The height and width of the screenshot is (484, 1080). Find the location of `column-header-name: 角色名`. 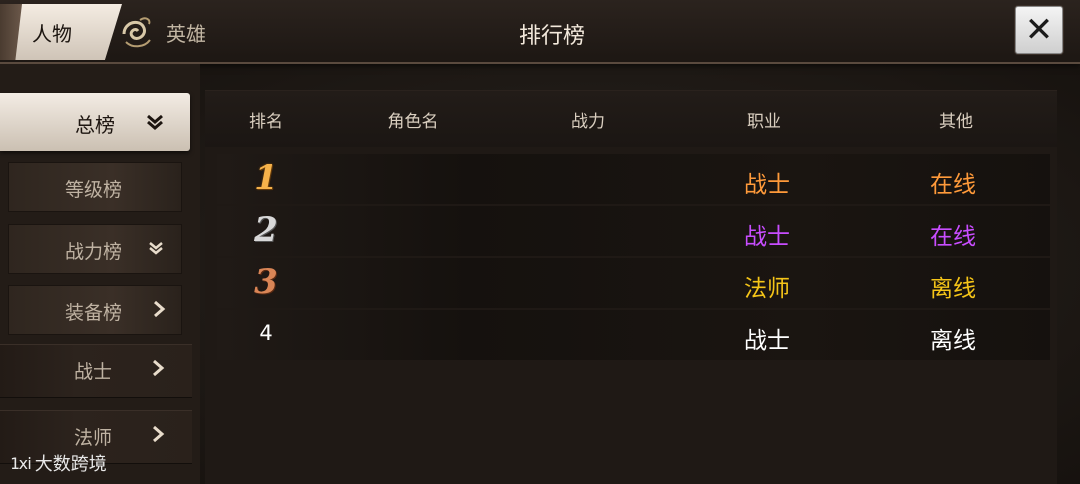

column-header-name: 角色名 is located at coordinates (413, 122).